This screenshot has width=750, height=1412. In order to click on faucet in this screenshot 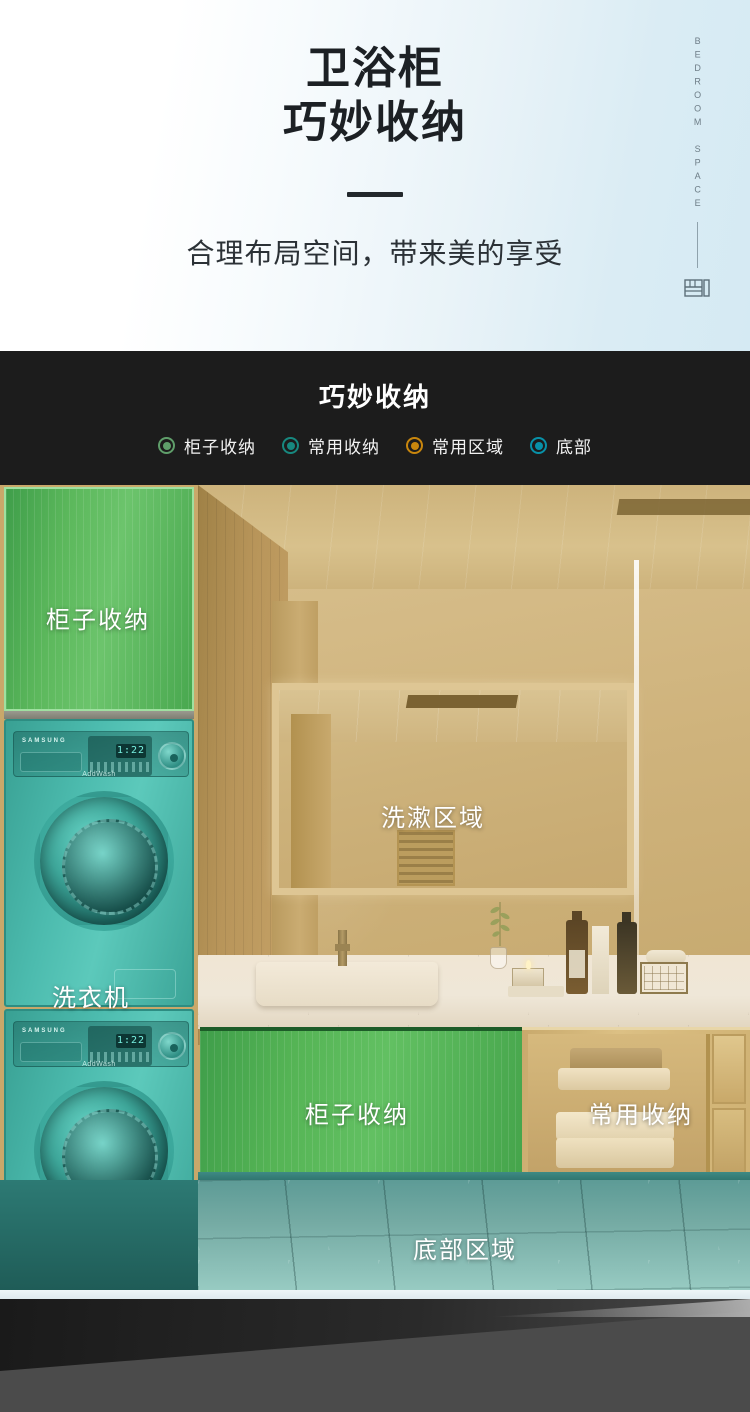, I will do `click(342, 948)`.